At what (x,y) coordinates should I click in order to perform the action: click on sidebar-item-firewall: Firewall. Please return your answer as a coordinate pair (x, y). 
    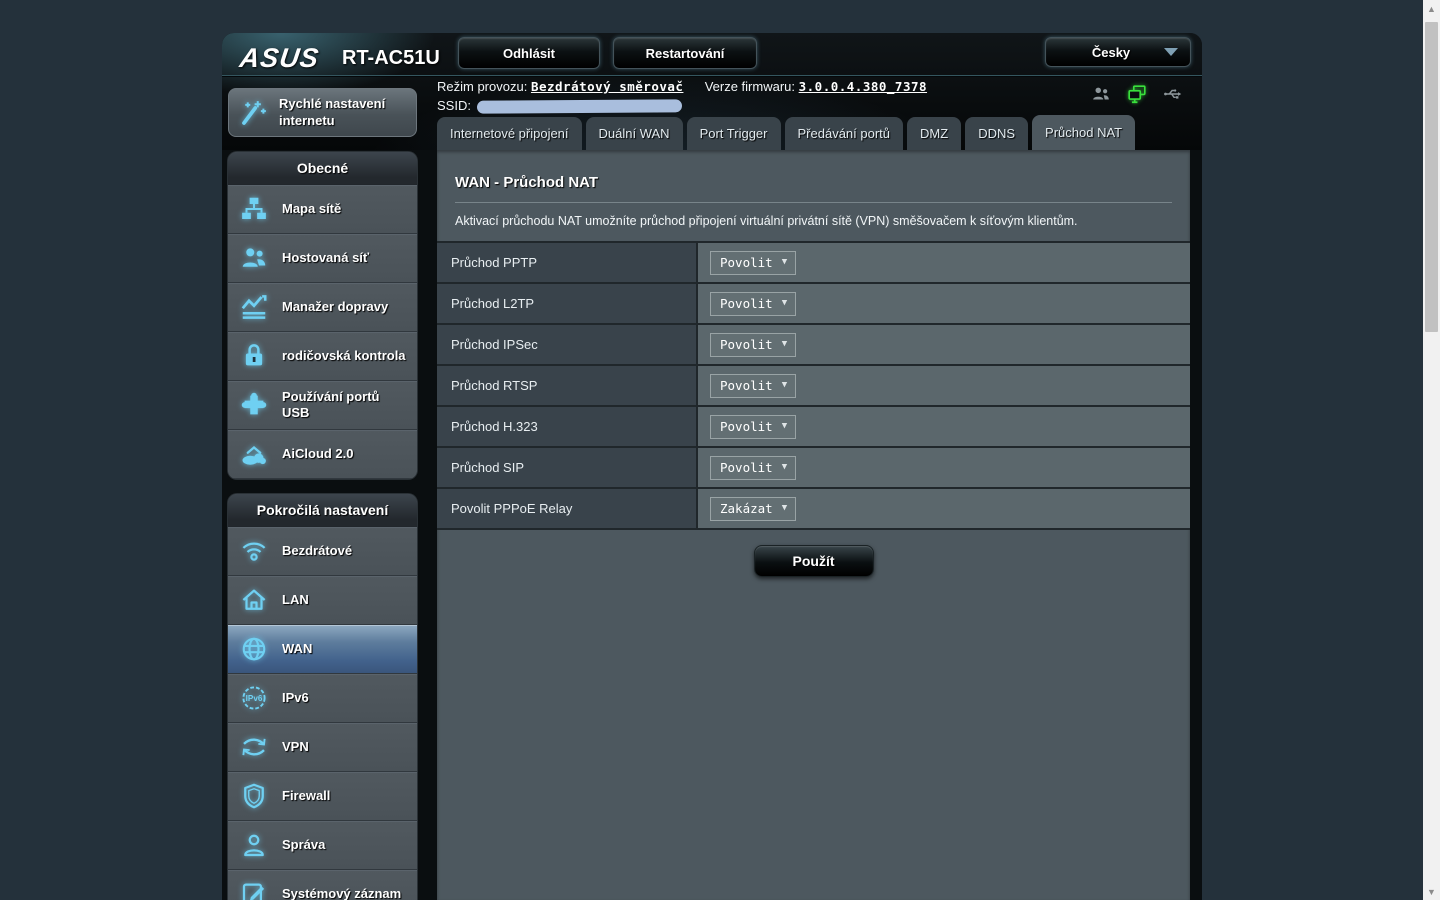
    Looking at the image, I should click on (322, 796).